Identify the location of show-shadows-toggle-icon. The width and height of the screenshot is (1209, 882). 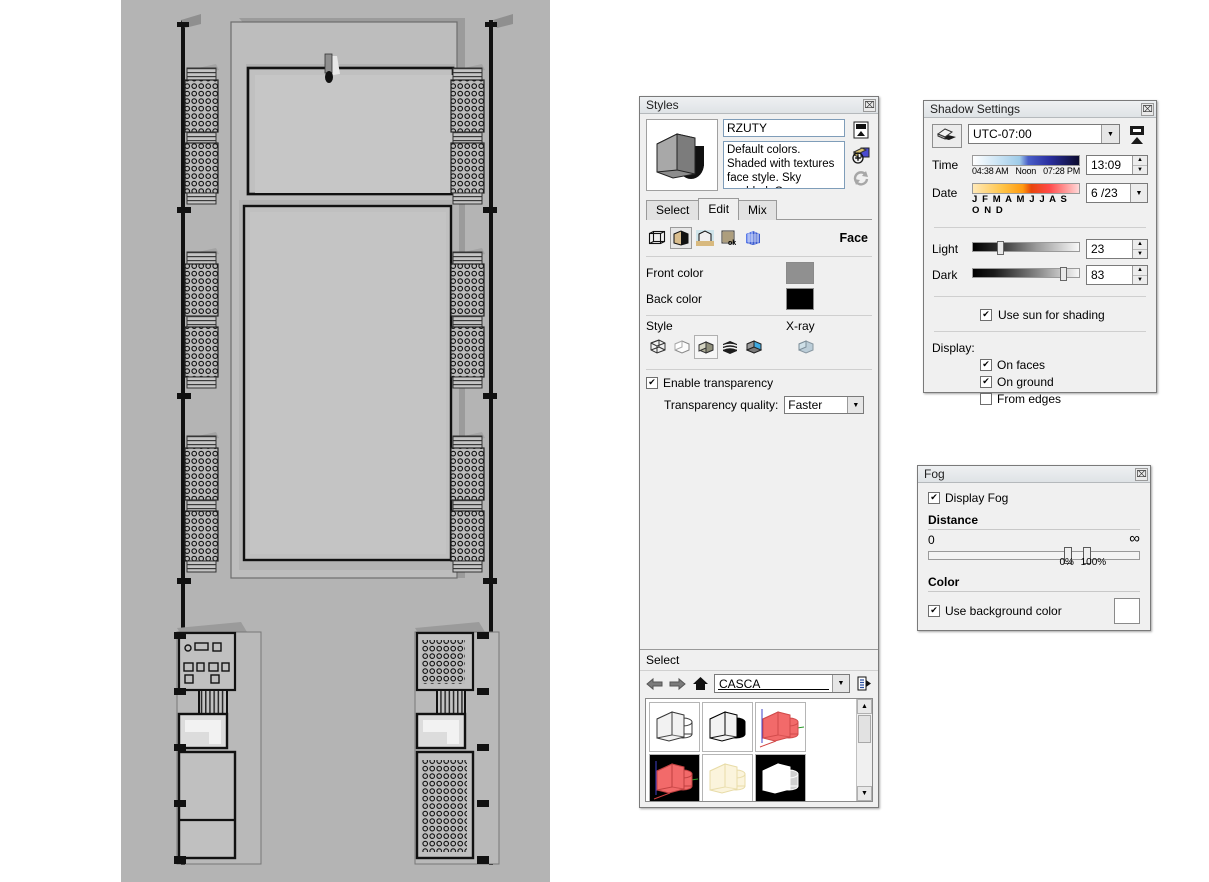
(947, 136).